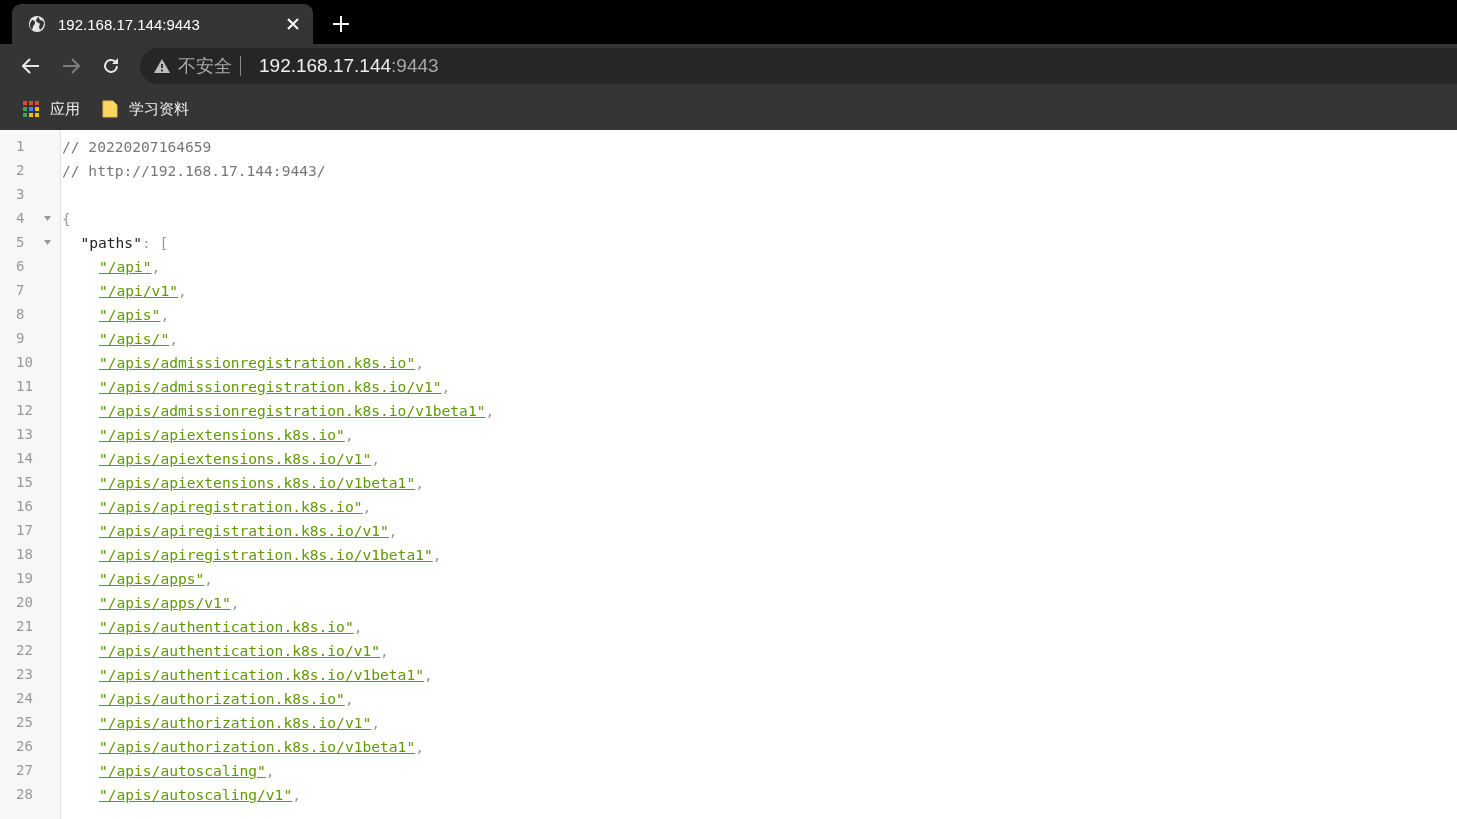 This screenshot has width=1457, height=819. Describe the element at coordinates (162, 66) in the screenshot. I see `warning-icon` at that location.